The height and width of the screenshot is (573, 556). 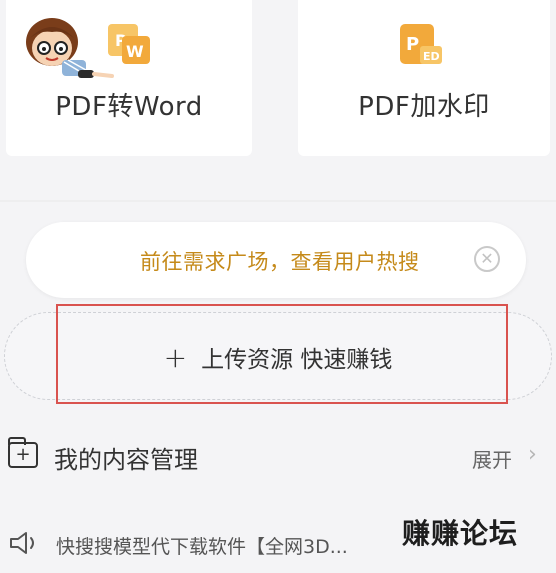 What do you see at coordinates (424, 78) in the screenshot?
I see `tool-card-pdf-watermark: P ED PDF加水印` at bounding box center [424, 78].